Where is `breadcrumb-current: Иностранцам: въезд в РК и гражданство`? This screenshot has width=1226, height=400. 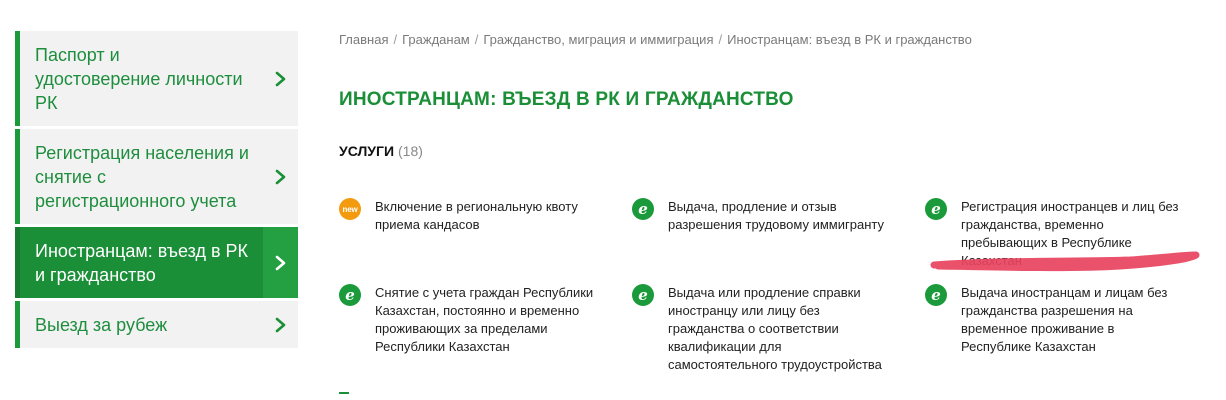 breadcrumb-current: Иностранцам: въезд в РК и гражданство is located at coordinates (849, 39).